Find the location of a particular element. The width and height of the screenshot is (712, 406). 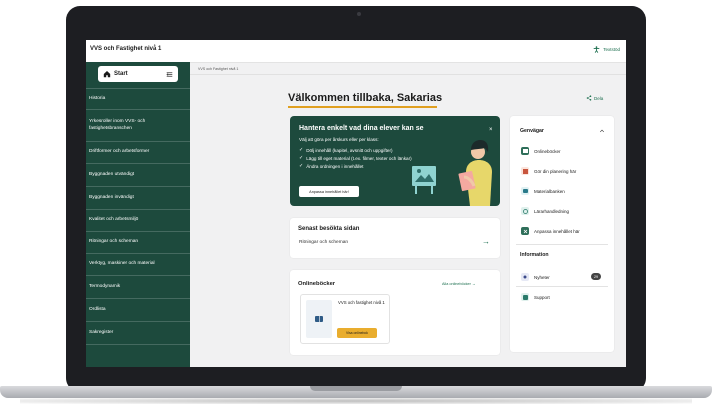

planner-icon is located at coordinates (525, 171).